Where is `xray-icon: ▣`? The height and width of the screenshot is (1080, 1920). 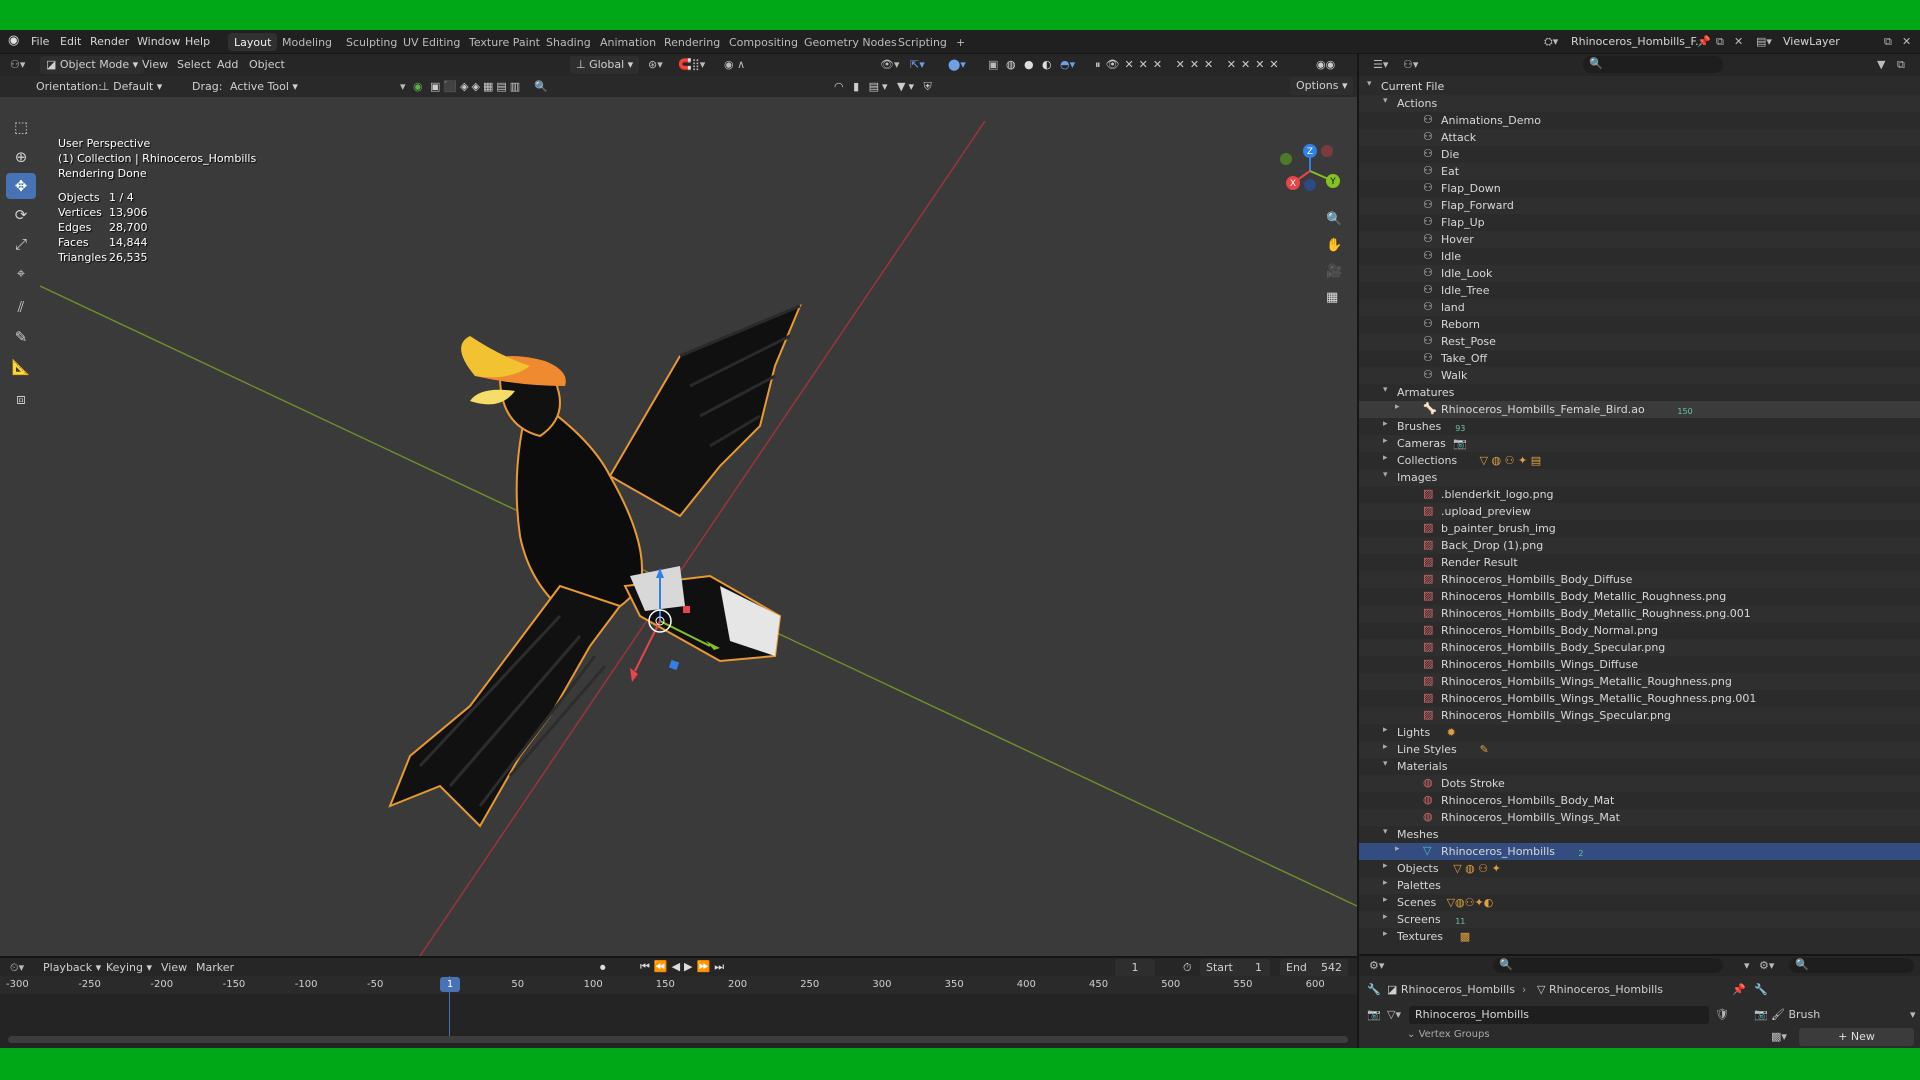
xray-icon: ▣ is located at coordinates (993, 64).